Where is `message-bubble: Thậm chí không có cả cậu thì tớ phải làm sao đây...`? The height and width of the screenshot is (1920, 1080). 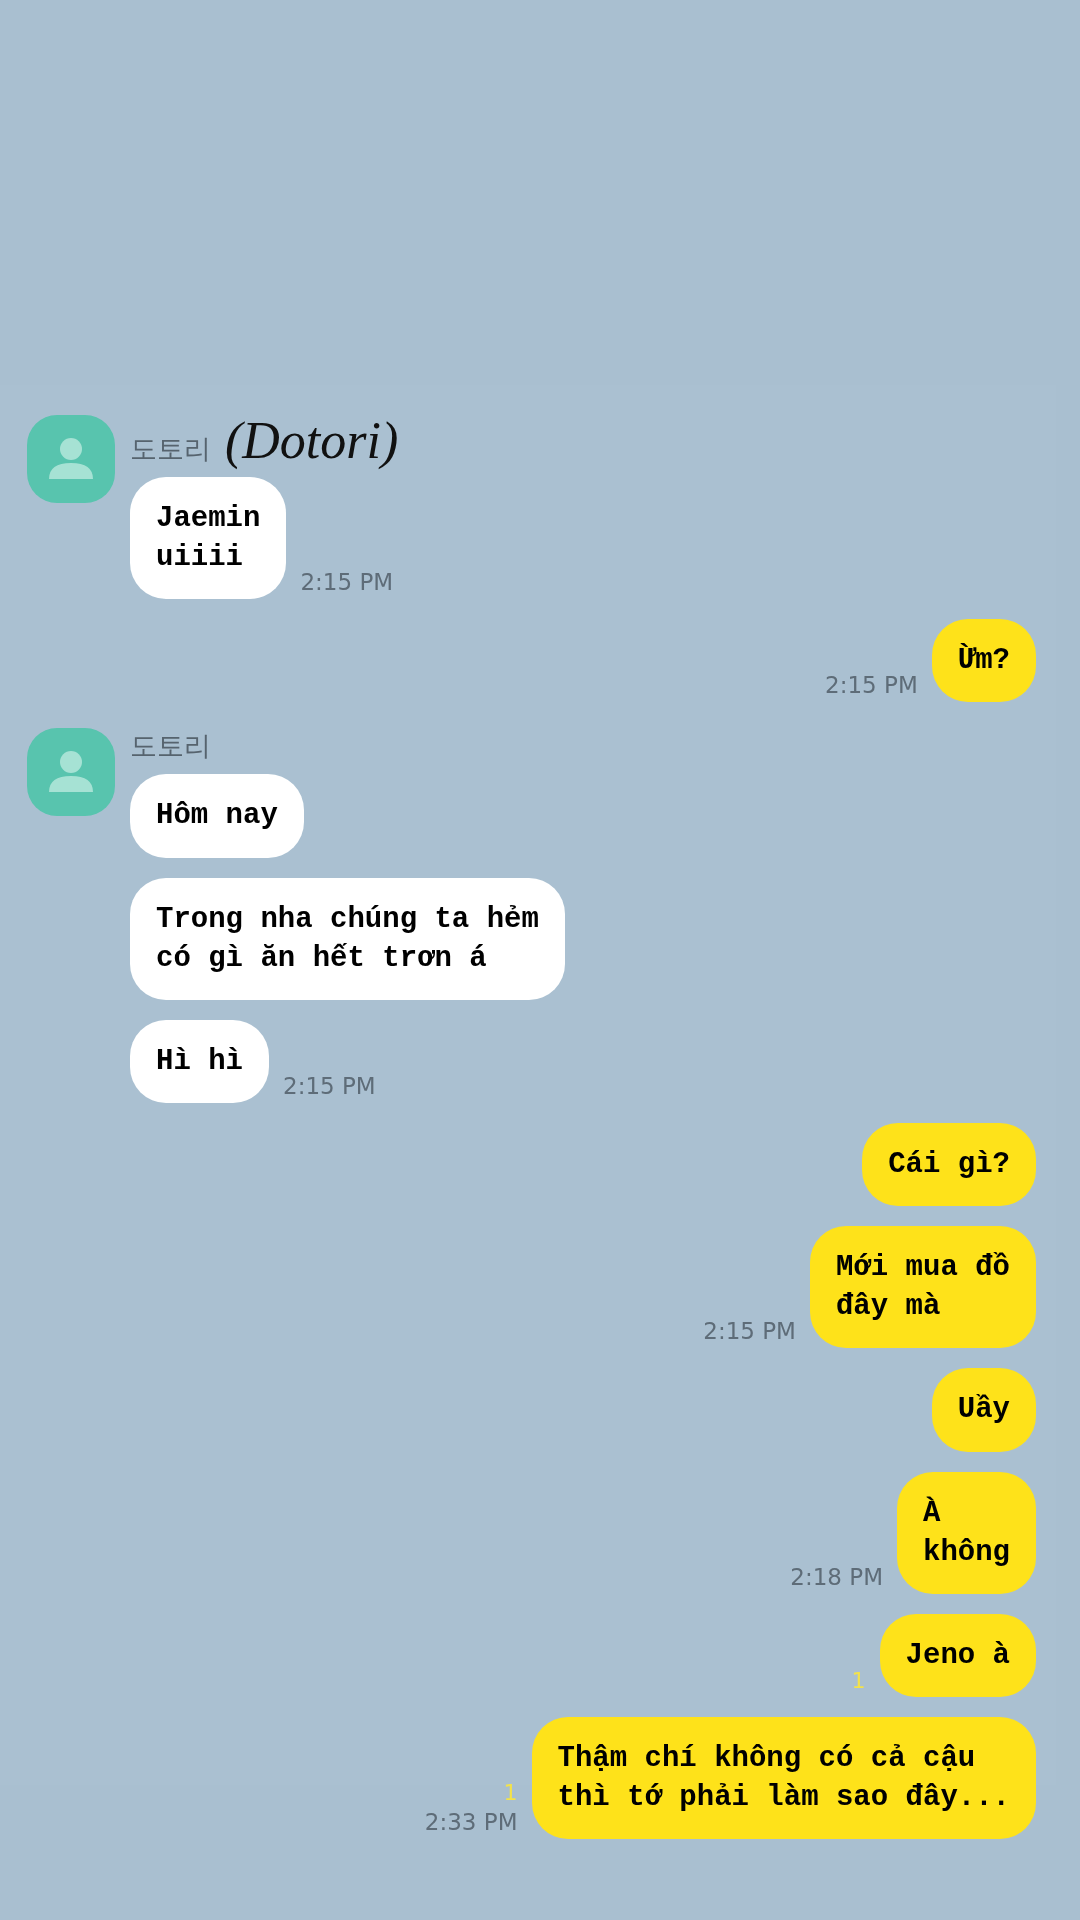
message-bubble: Thậm chí không có cả cậu thì tớ phải làm sao đây... is located at coordinates (783, 1778).